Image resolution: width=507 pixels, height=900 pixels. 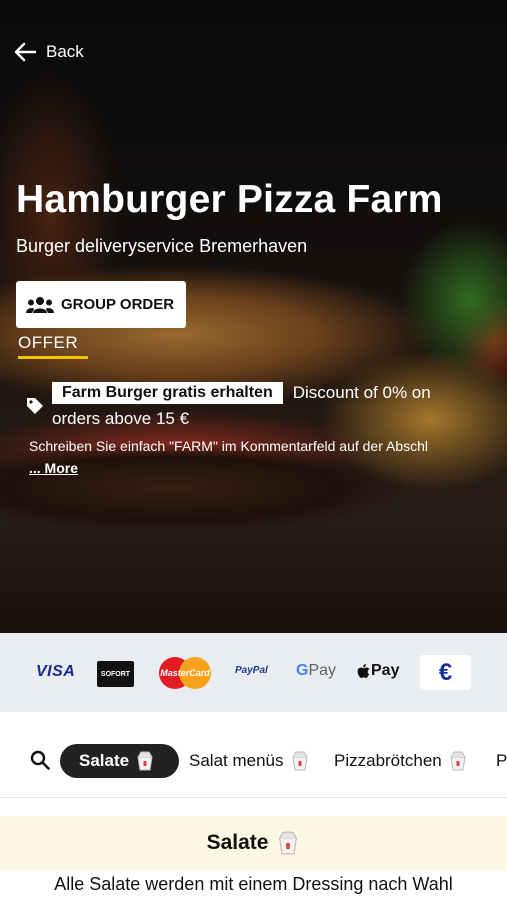 I want to click on group-icon, so click(x=40, y=305).